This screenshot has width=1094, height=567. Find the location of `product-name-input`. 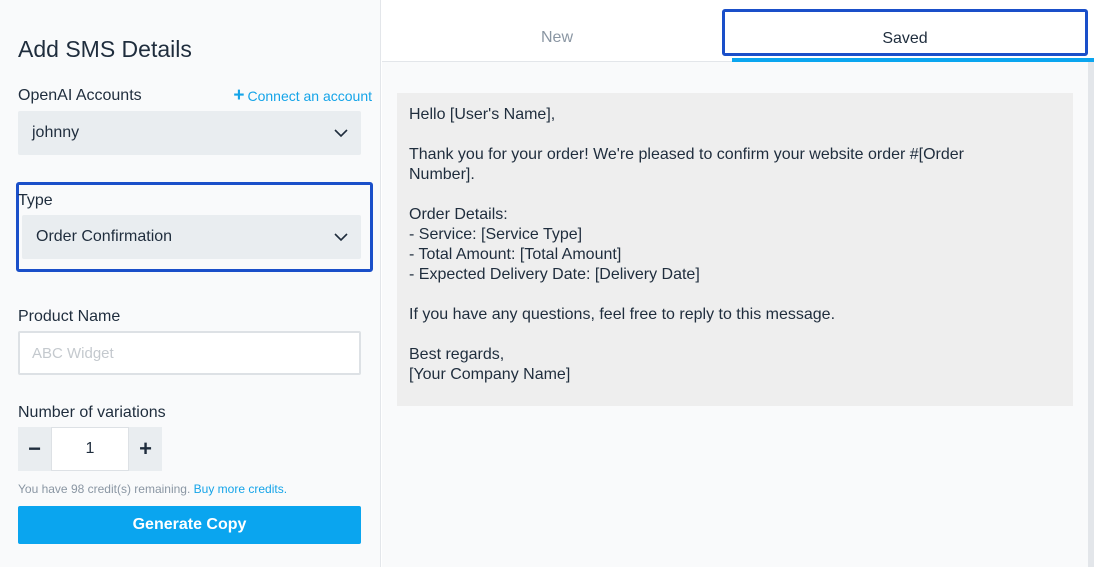

product-name-input is located at coordinates (189, 353).